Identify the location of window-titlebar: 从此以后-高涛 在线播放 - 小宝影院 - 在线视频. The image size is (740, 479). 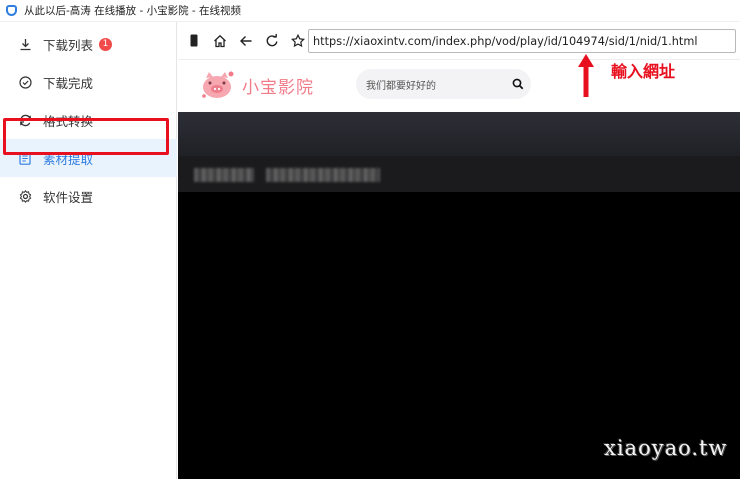
(370, 11).